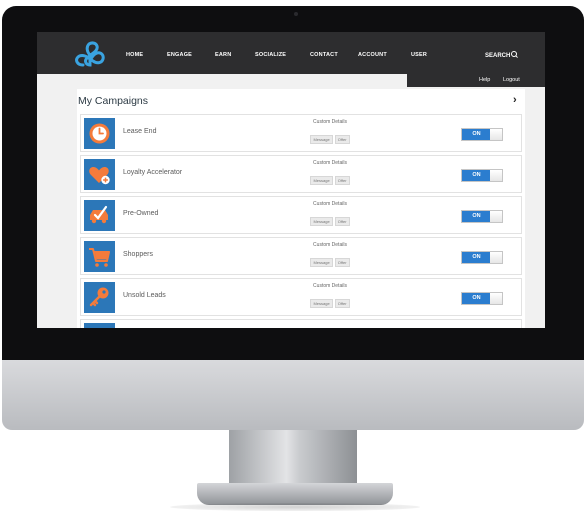 Image resolution: width=584 pixels, height=513 pixels. Describe the element at coordinates (324, 55) in the screenshot. I see `nav-contact: CONTACT` at that location.